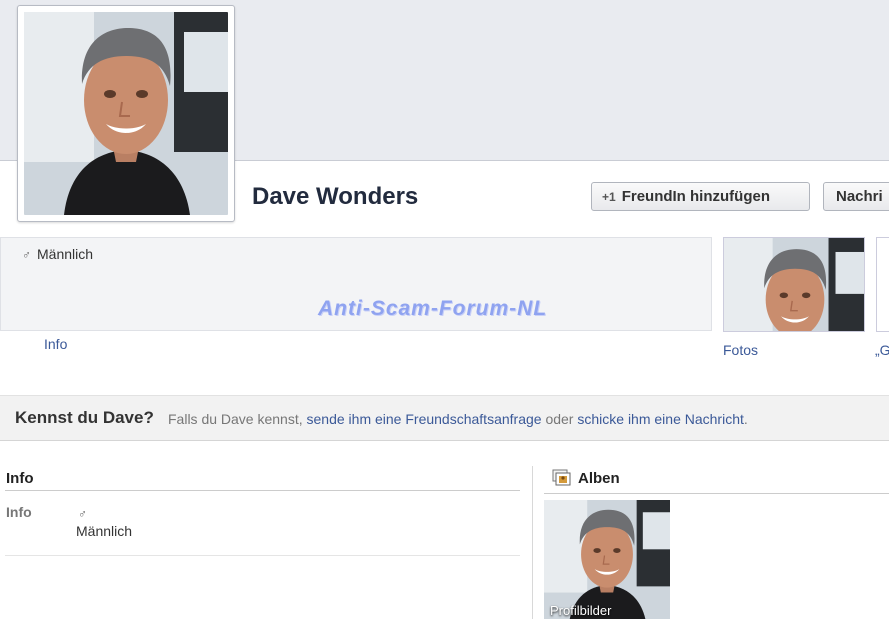 The width and height of the screenshot is (889, 619). What do you see at coordinates (562, 478) in the screenshot?
I see `albums-icon` at bounding box center [562, 478].